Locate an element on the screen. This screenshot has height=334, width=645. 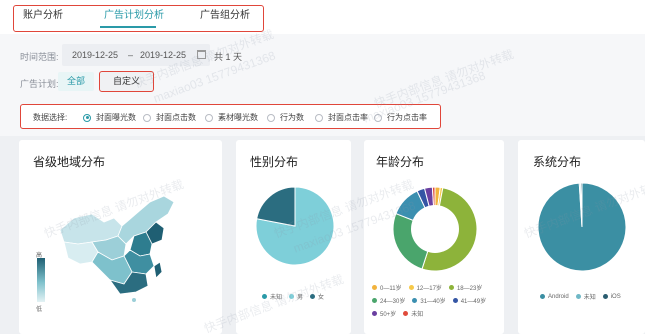
legend-item: 24—30岁 is located at coordinates (388, 300).